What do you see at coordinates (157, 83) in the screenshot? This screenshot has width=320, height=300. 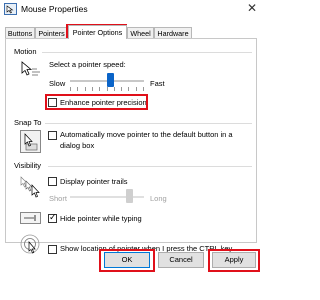 I see `fast-label: Fast` at bounding box center [157, 83].